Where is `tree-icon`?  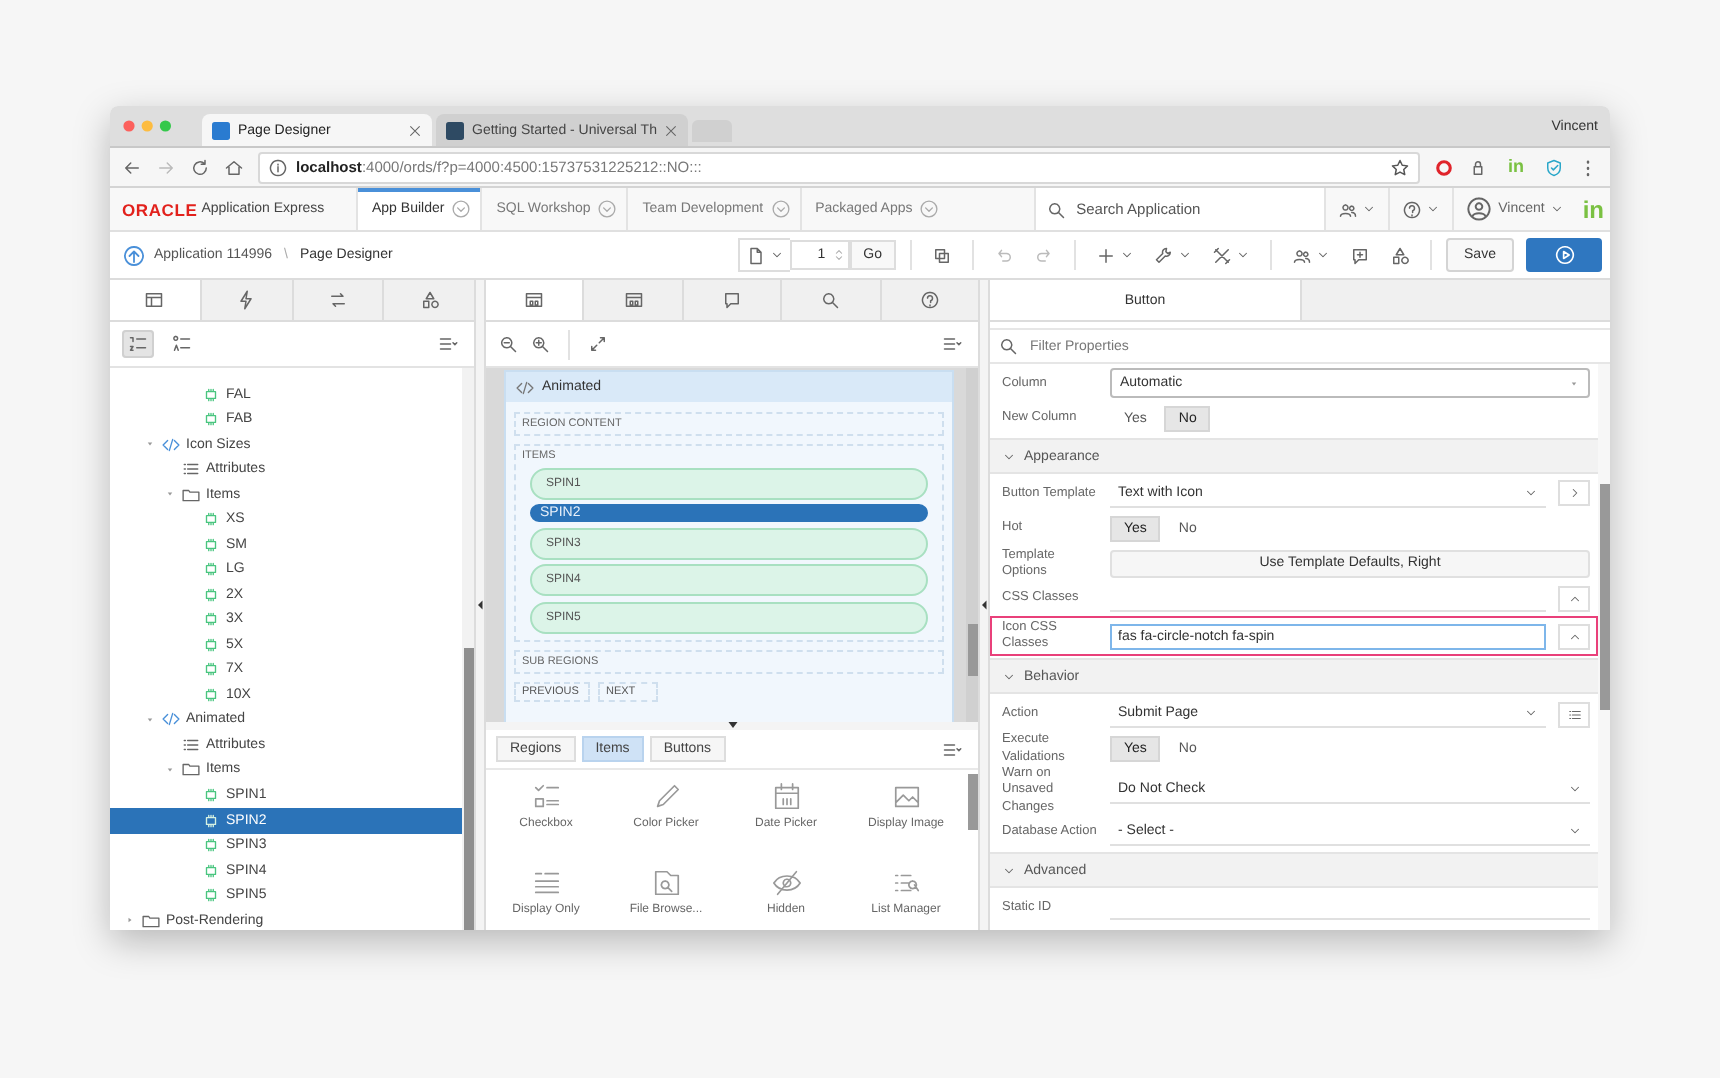 tree-icon is located at coordinates (154, 300).